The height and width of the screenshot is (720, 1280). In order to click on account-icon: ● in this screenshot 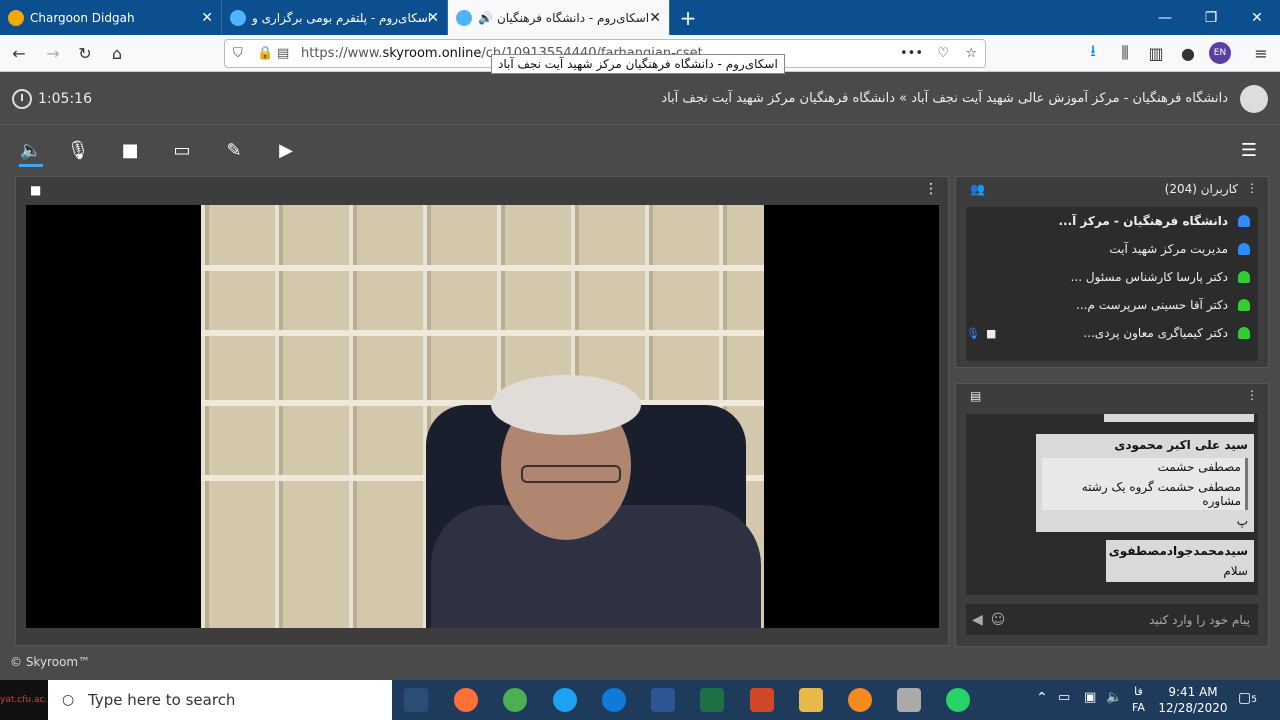, I will do `click(1188, 53)`.